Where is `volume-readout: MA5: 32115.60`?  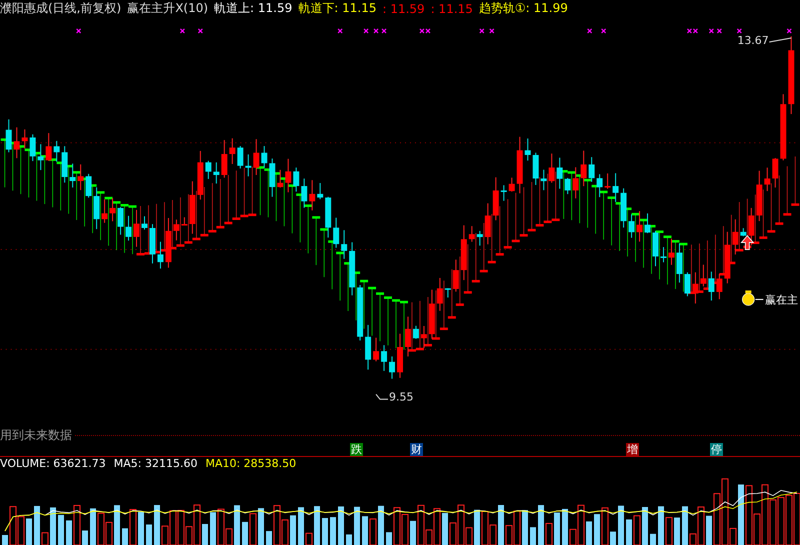 volume-readout: MA5: 32115.60 is located at coordinates (156, 463).